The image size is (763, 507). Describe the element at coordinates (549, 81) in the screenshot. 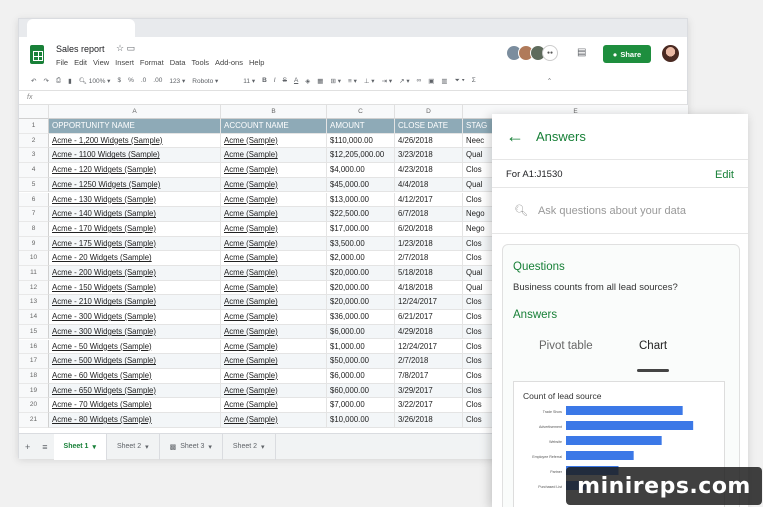

I see `collapse-toolbar-icon: ⌃` at that location.